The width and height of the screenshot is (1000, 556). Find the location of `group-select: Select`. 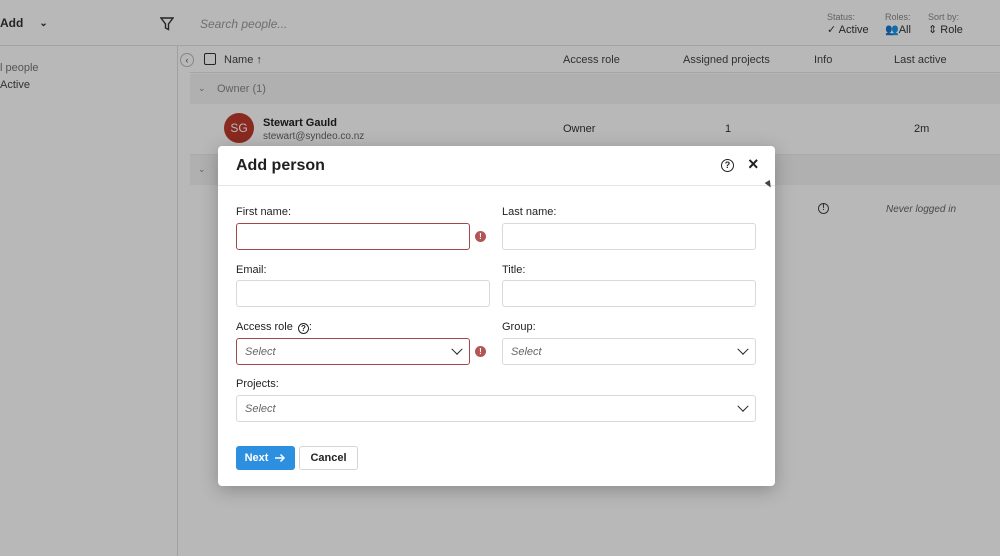

group-select: Select is located at coordinates (629, 351).